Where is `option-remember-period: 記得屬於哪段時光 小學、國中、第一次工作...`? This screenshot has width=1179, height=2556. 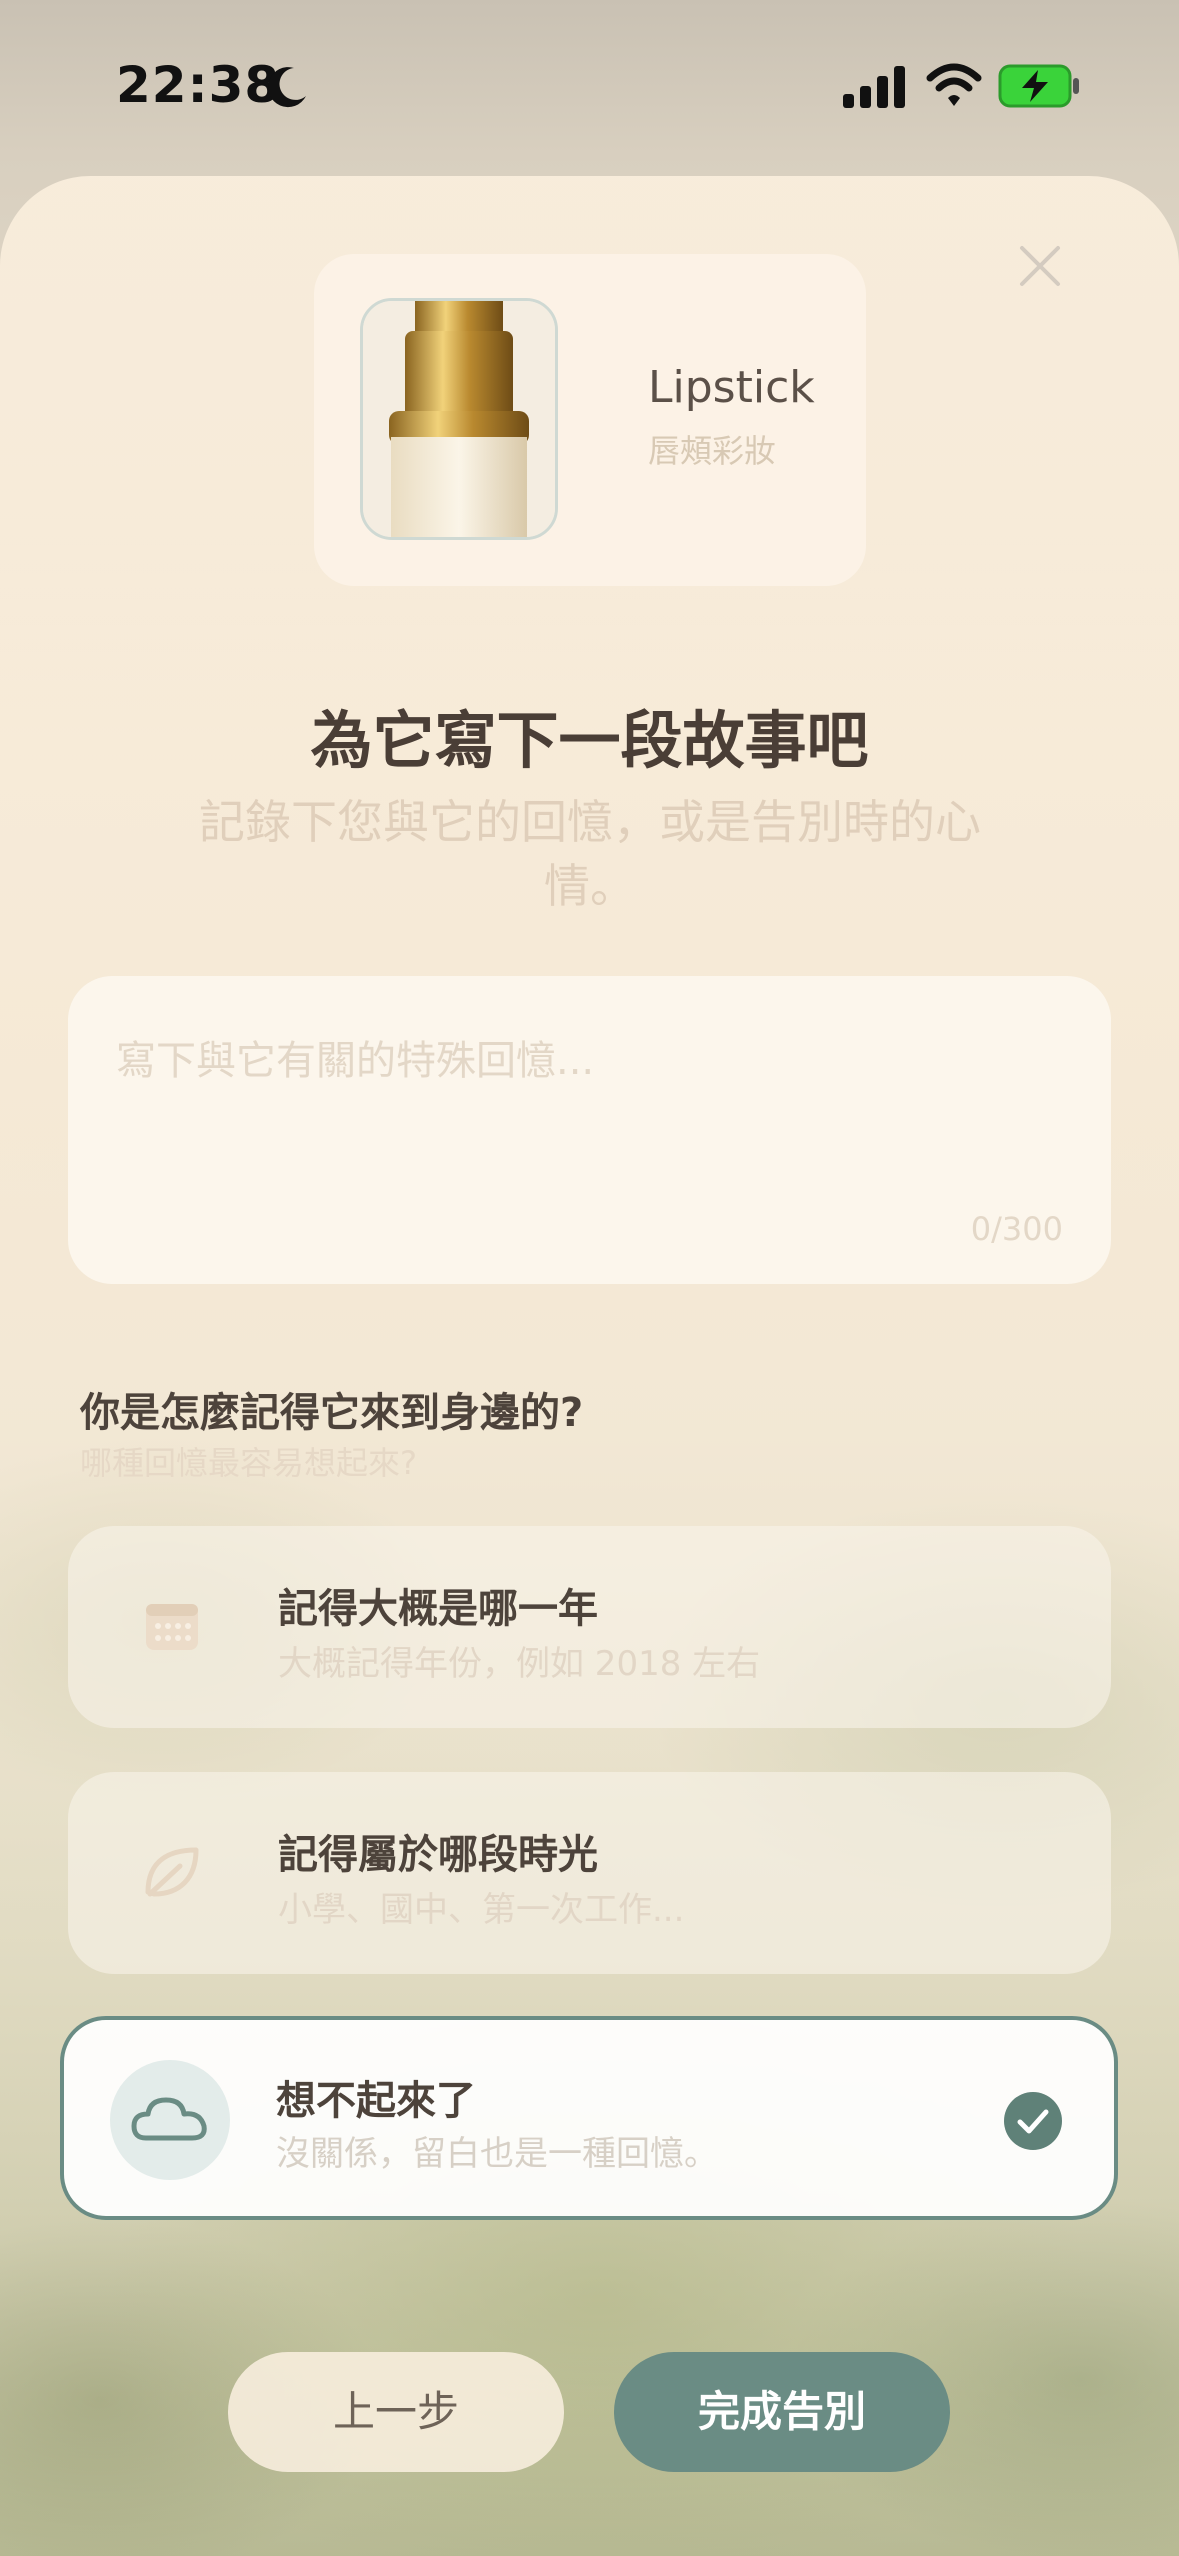
option-remember-period: 記得屬於哪段時光 小學、國中、第一次工作... is located at coordinates (589, 1873).